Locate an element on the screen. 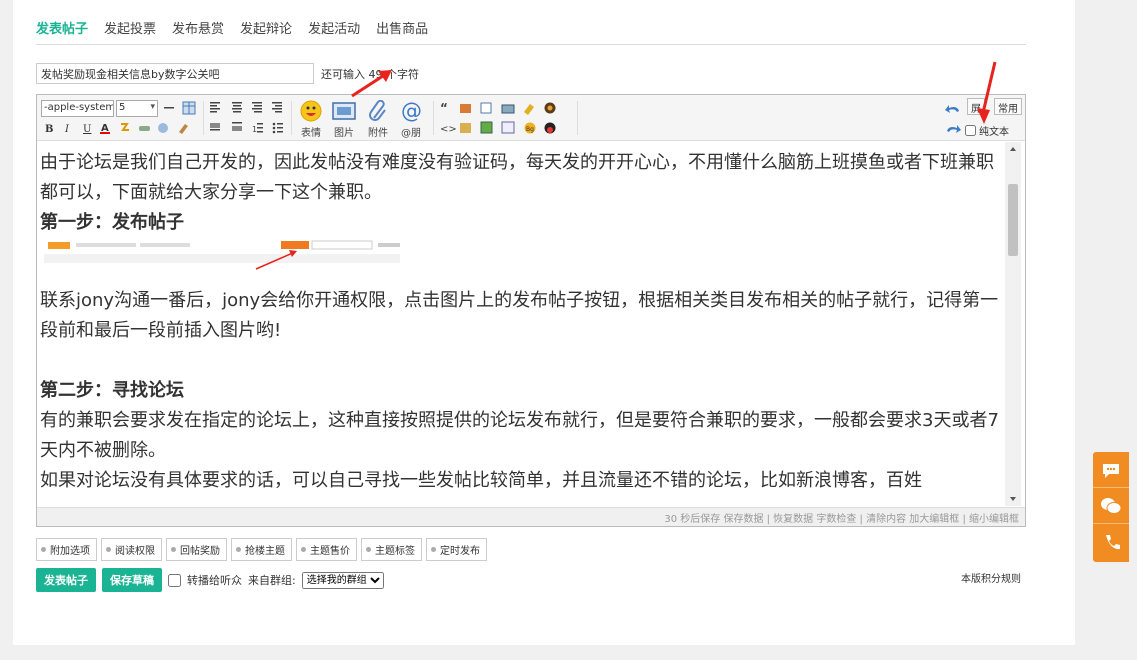 This screenshot has width=1137, height=660. tab-trade: 出售商品 is located at coordinates (402, 27).